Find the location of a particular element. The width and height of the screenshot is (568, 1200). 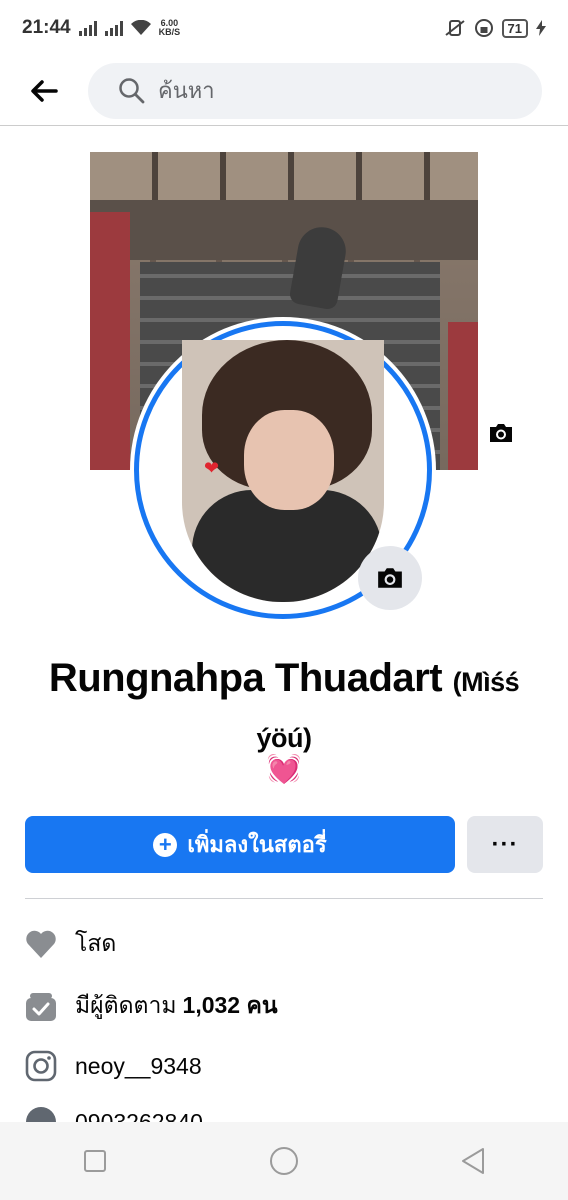

avatar: ❤ is located at coordinates (283, 471).